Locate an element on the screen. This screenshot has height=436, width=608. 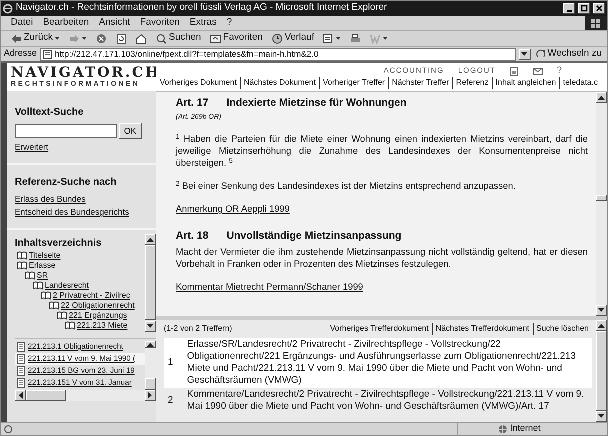
tree-item: Erlasse is located at coordinates (42, 266).